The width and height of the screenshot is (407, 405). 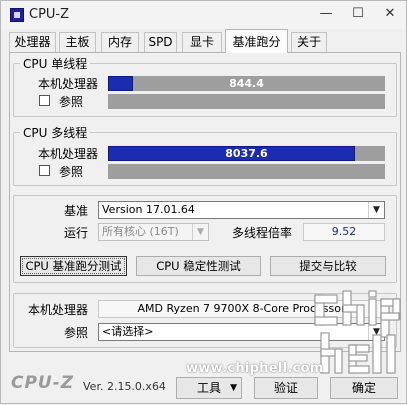 I want to click on benchmark-label: 基准, so click(x=76, y=211).